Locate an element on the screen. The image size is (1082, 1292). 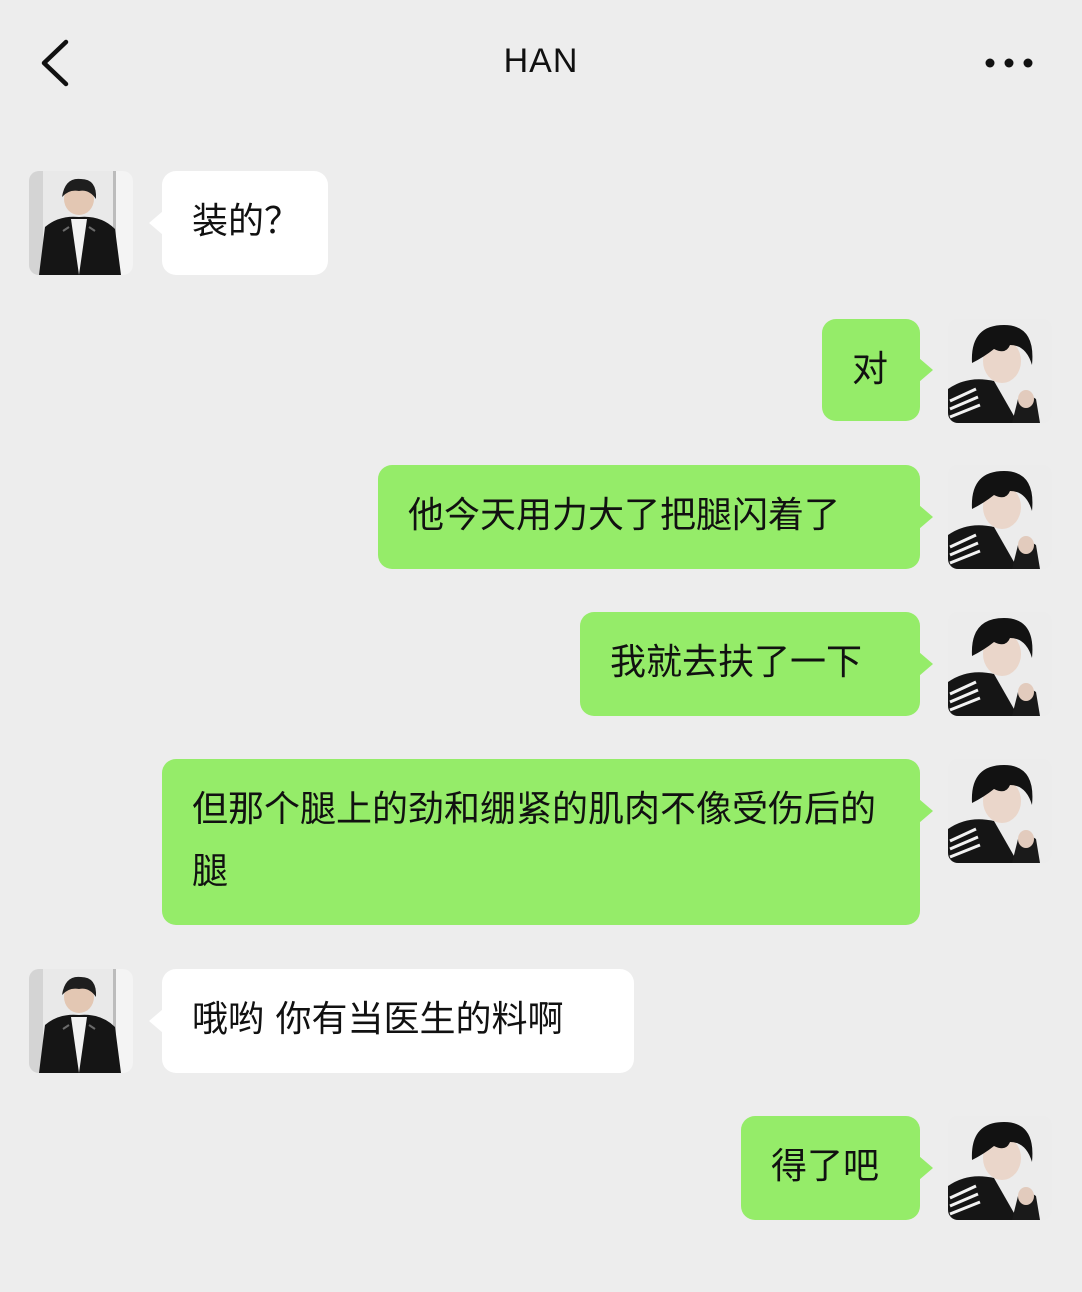
outgoing-bubble: 得了吧 is located at coordinates (830, 1168).